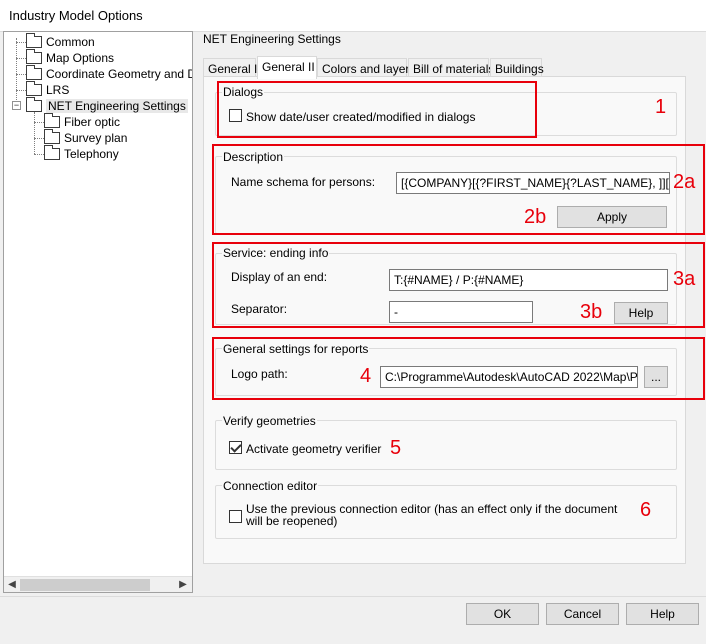  I want to click on collapse-icon: −, so click(16, 105).